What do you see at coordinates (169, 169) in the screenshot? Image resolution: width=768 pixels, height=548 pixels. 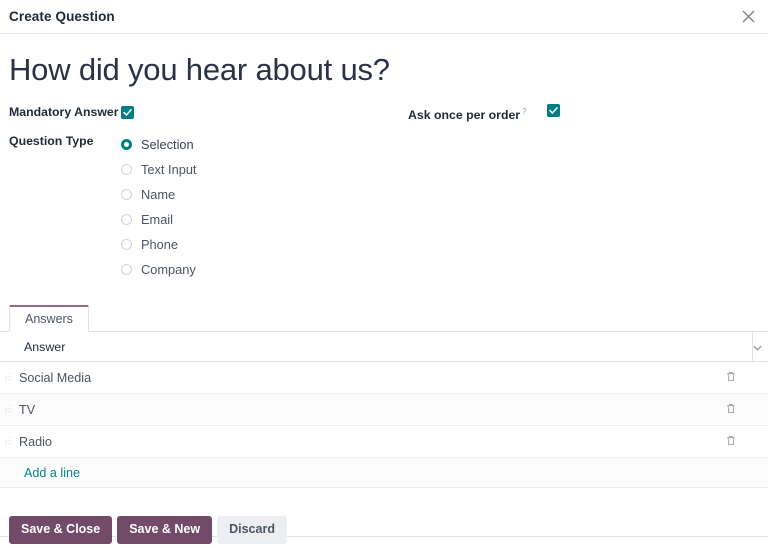 I see `radio-label-text-input: Text Input` at bounding box center [169, 169].